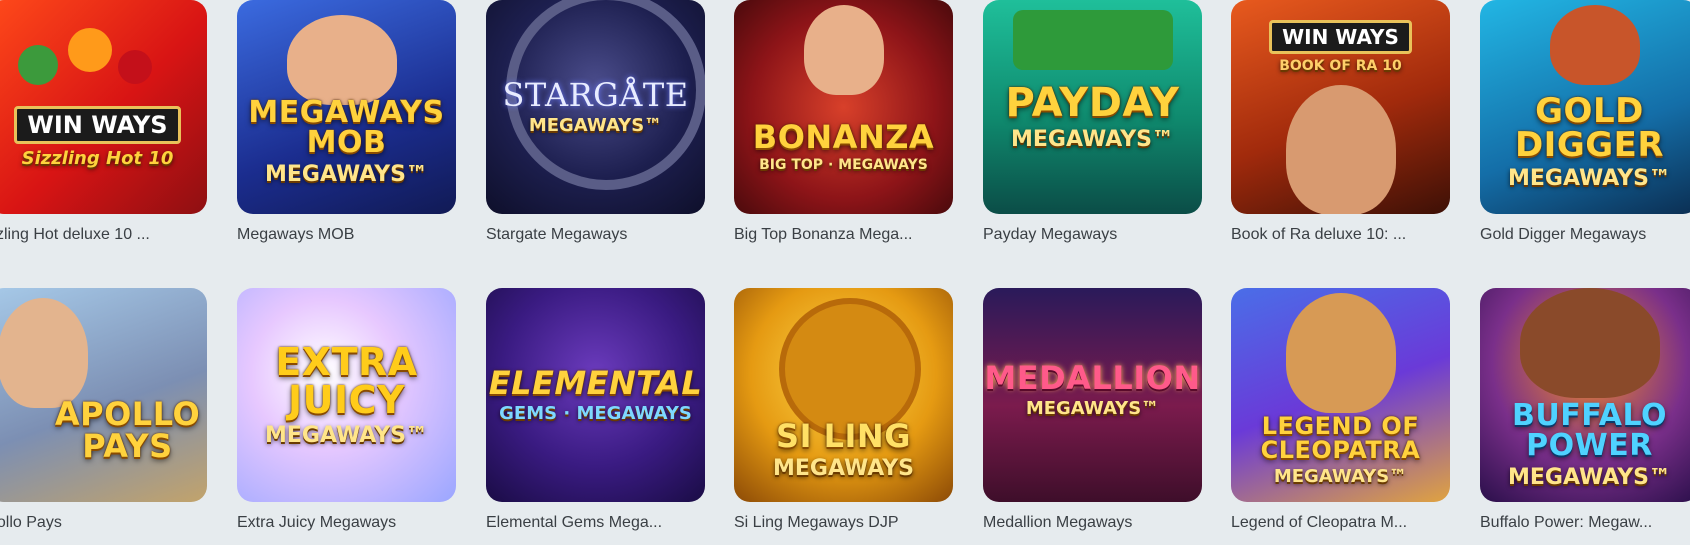 The image size is (1690, 545). Describe the element at coordinates (843, 435) in the screenshot. I see `game-logo: SI LING` at that location.